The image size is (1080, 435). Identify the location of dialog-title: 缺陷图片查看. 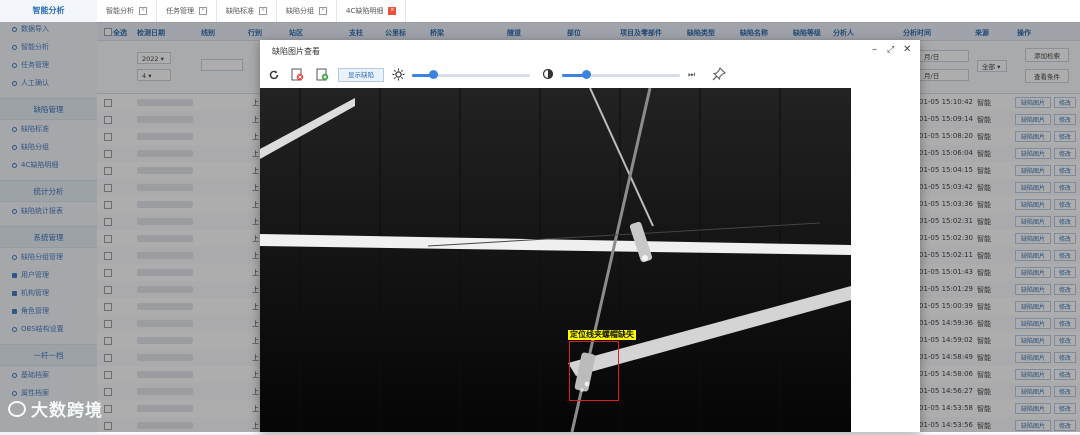
(296, 51).